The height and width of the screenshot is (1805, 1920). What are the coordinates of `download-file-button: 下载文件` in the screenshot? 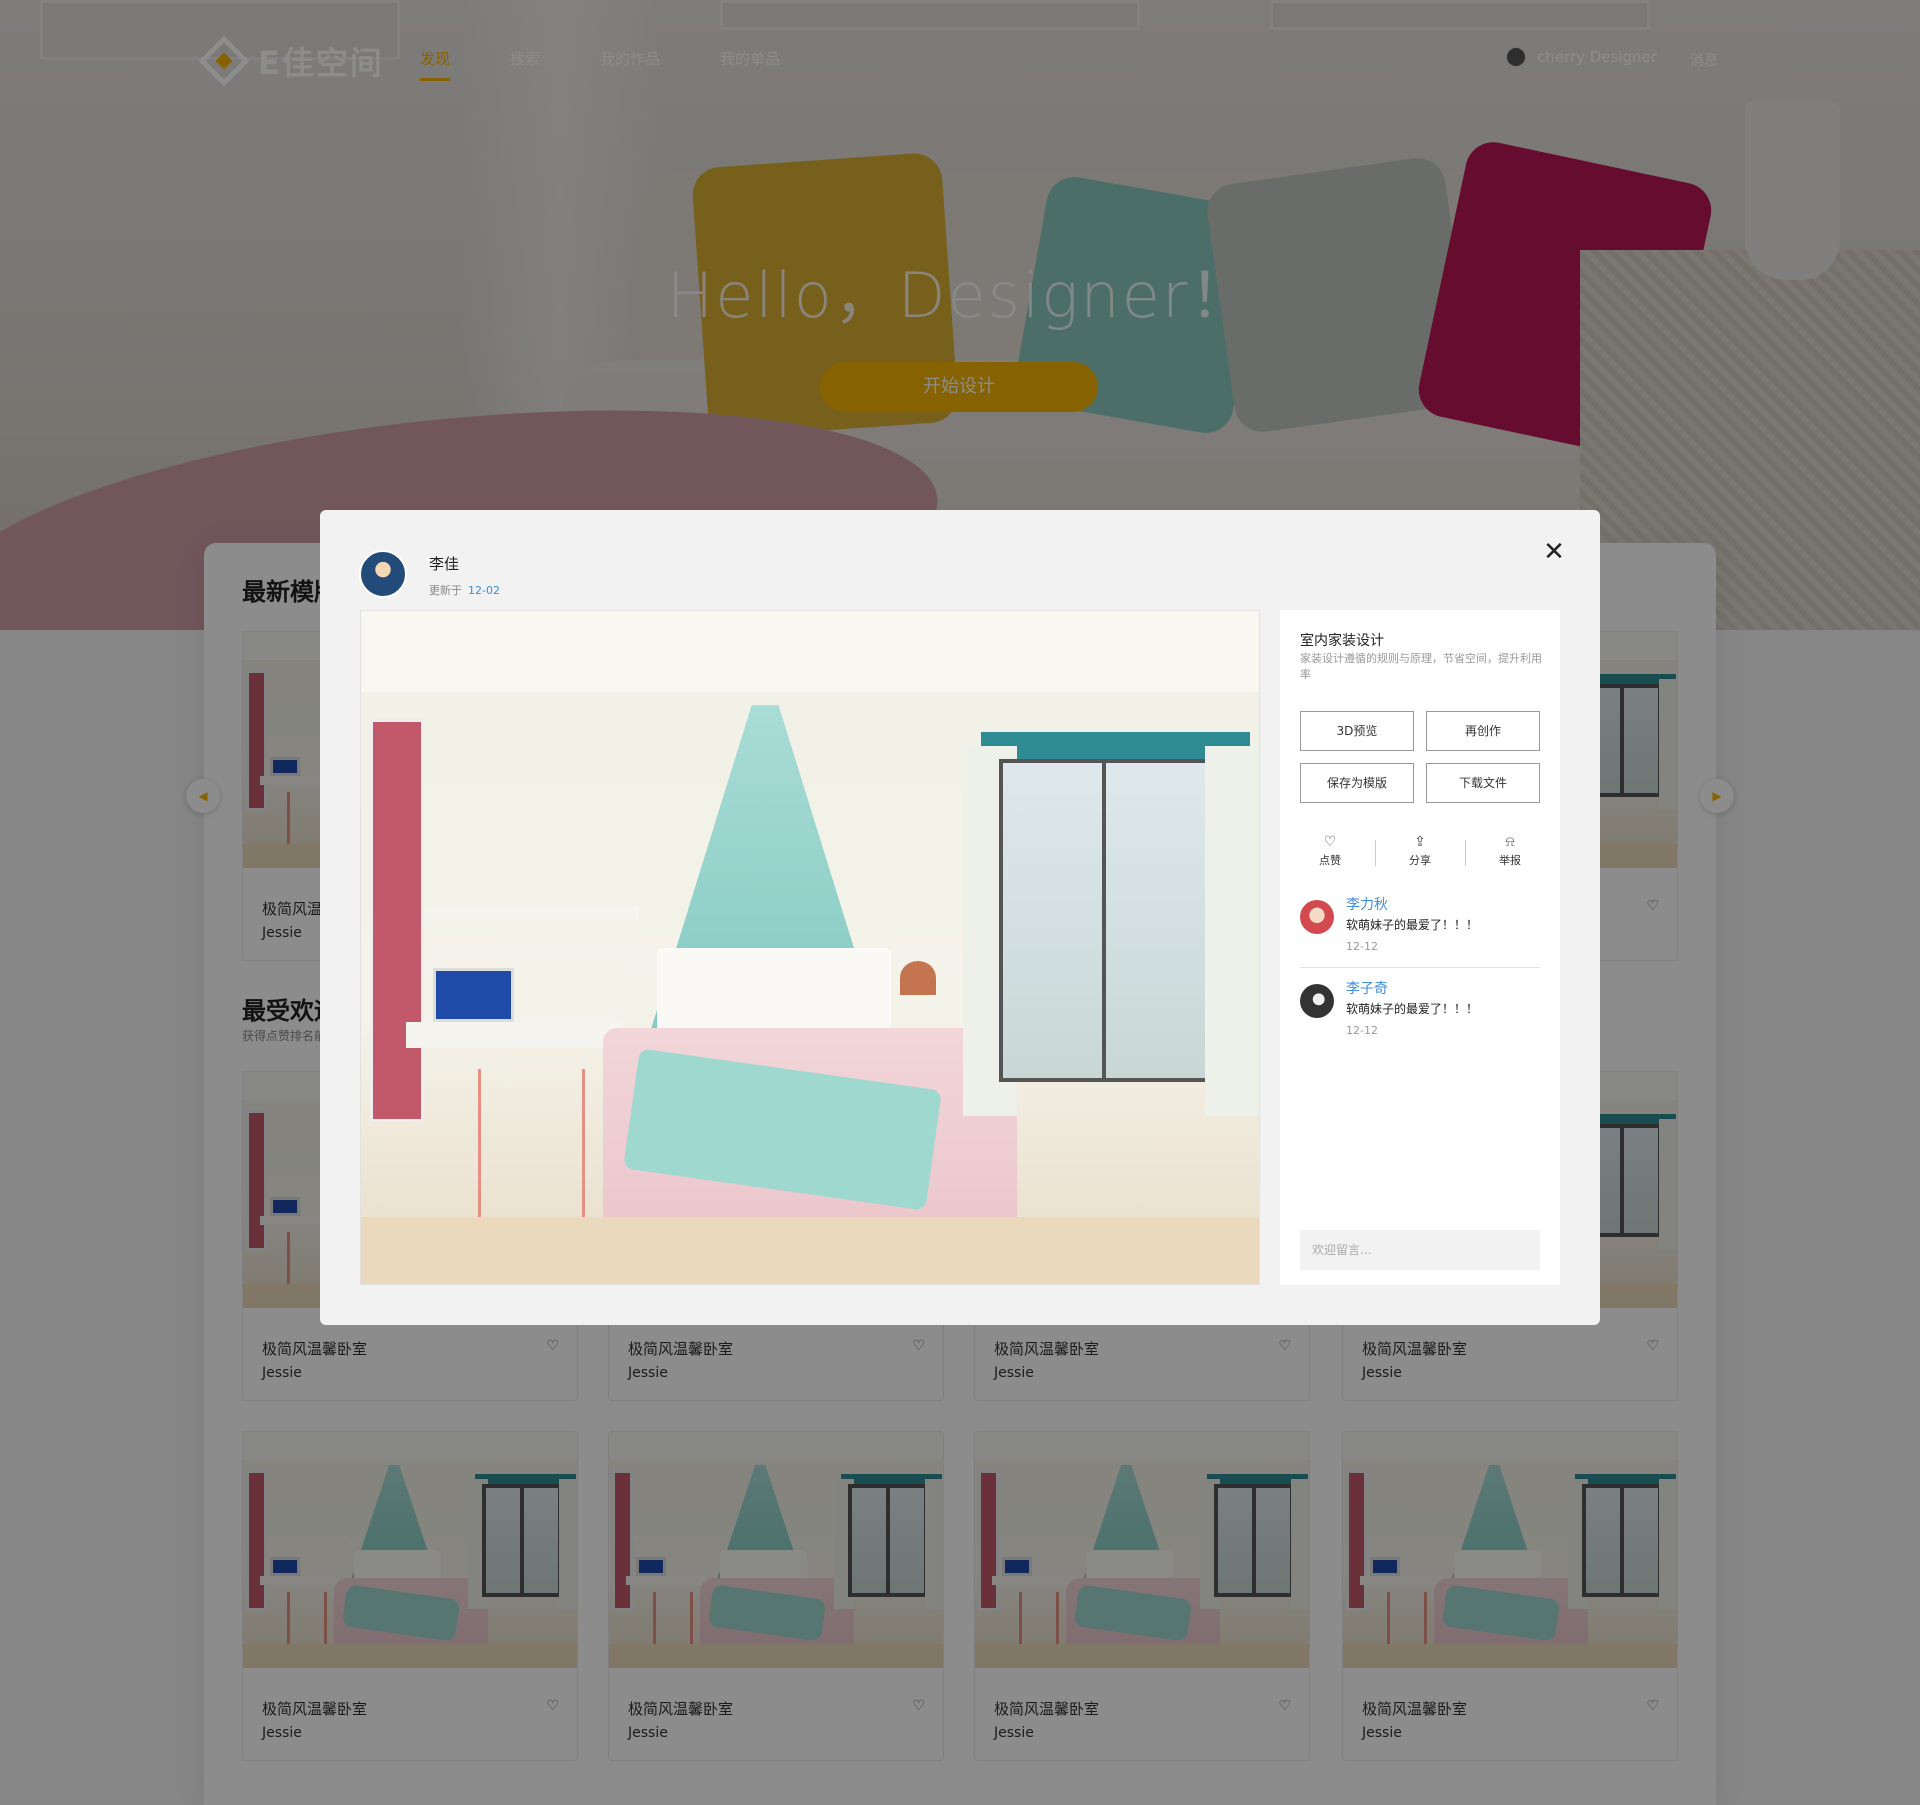 It's located at (1483, 783).